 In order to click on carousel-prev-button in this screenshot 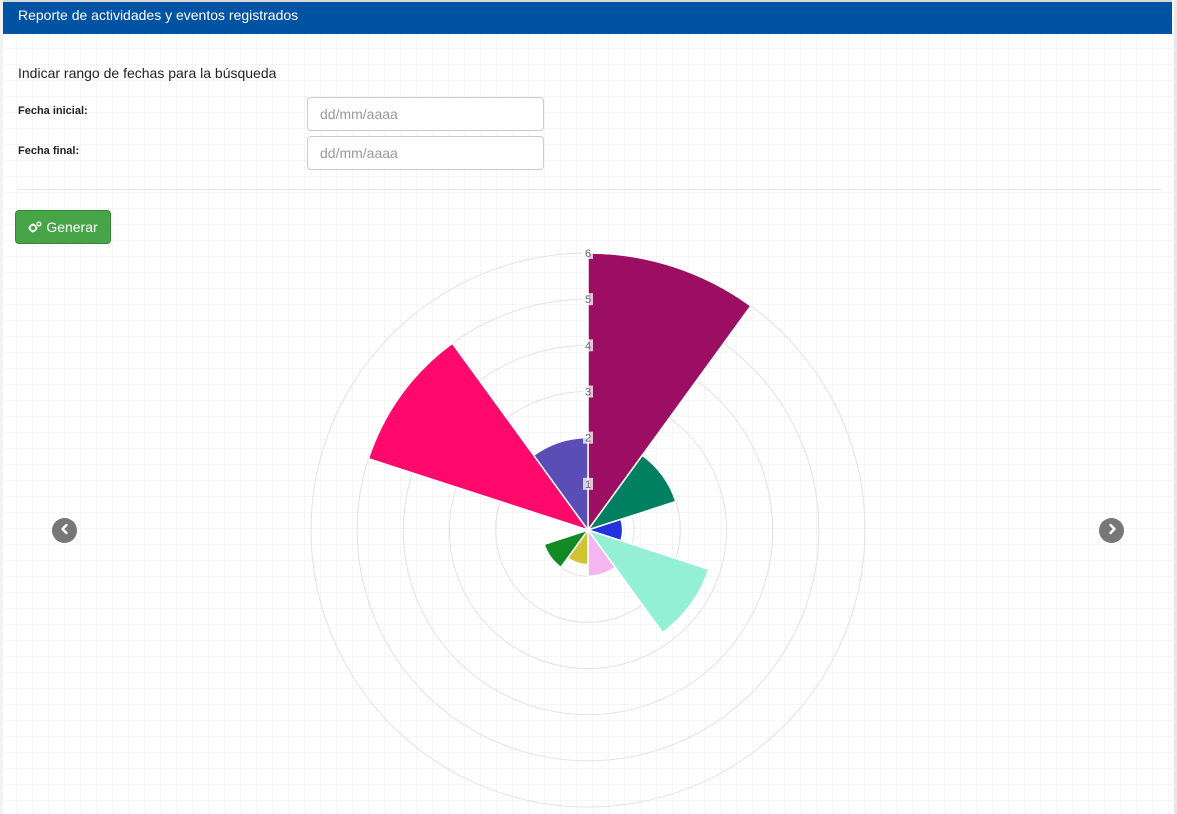, I will do `click(64, 530)`.